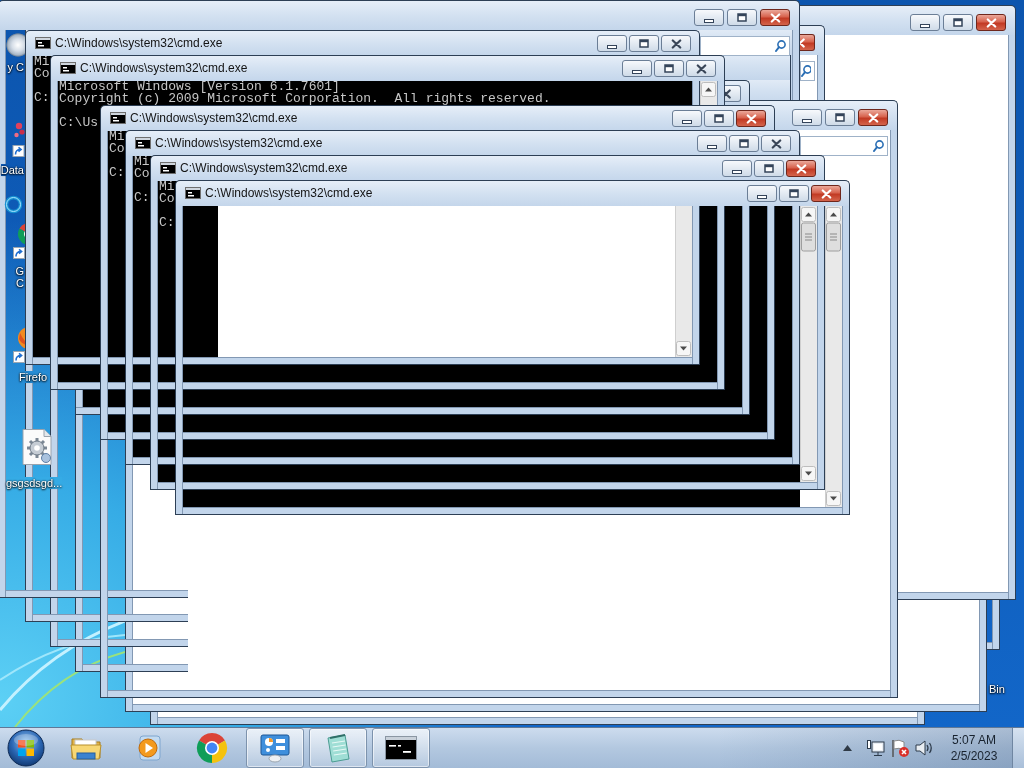 Image resolution: width=1024 pixels, height=768 pixels. I want to click on icon-label: Bin, so click(997, 689).